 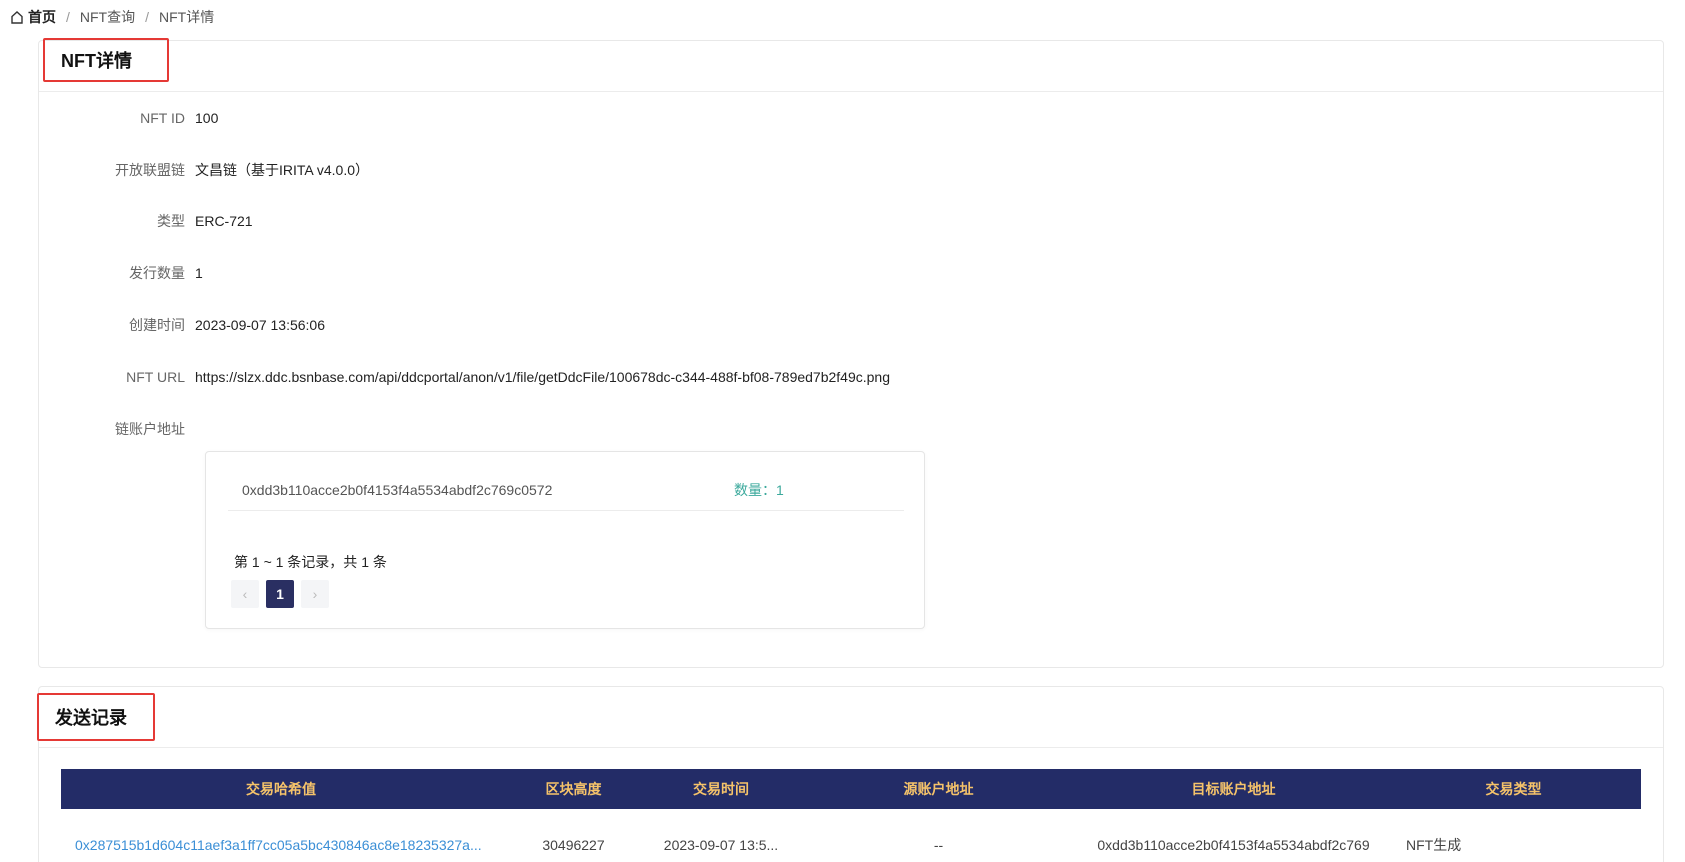 What do you see at coordinates (150, 429) in the screenshot?
I see `field-label: 链账户地址` at bounding box center [150, 429].